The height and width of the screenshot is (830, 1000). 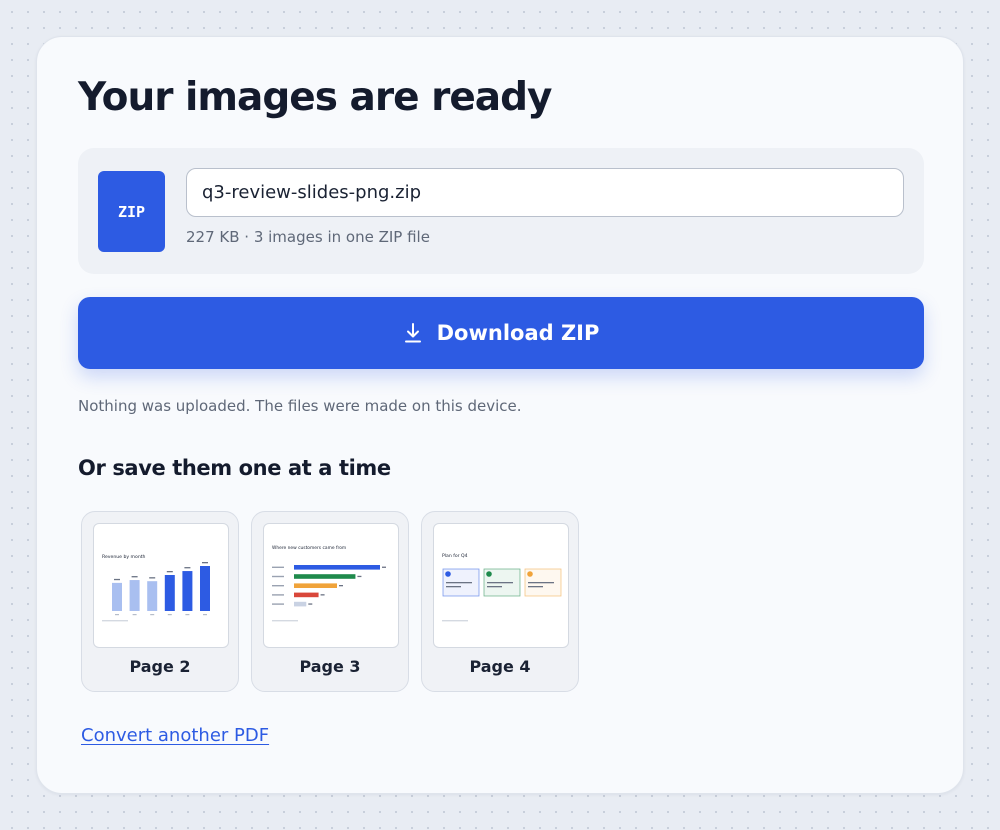 I want to click on page-thumbnail: Revenue by month, so click(x=161, y=585).